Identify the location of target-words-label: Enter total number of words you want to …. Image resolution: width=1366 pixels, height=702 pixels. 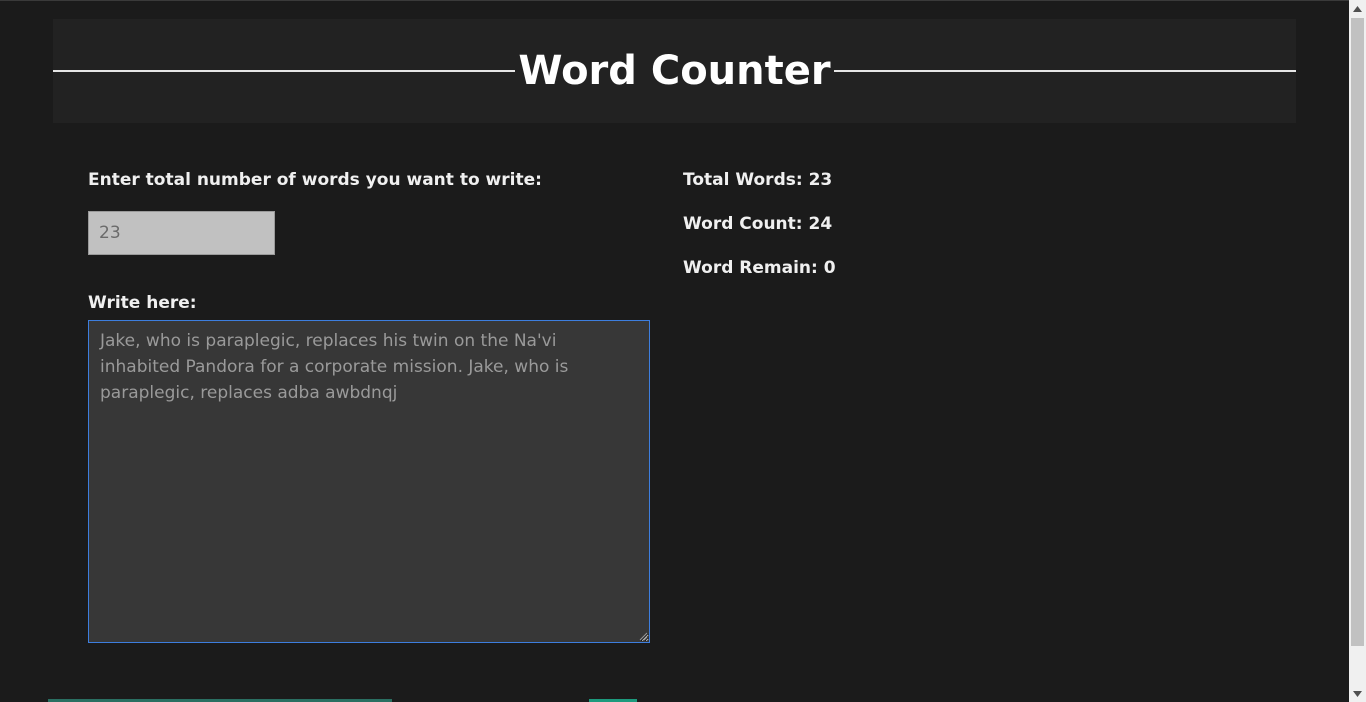
(315, 180).